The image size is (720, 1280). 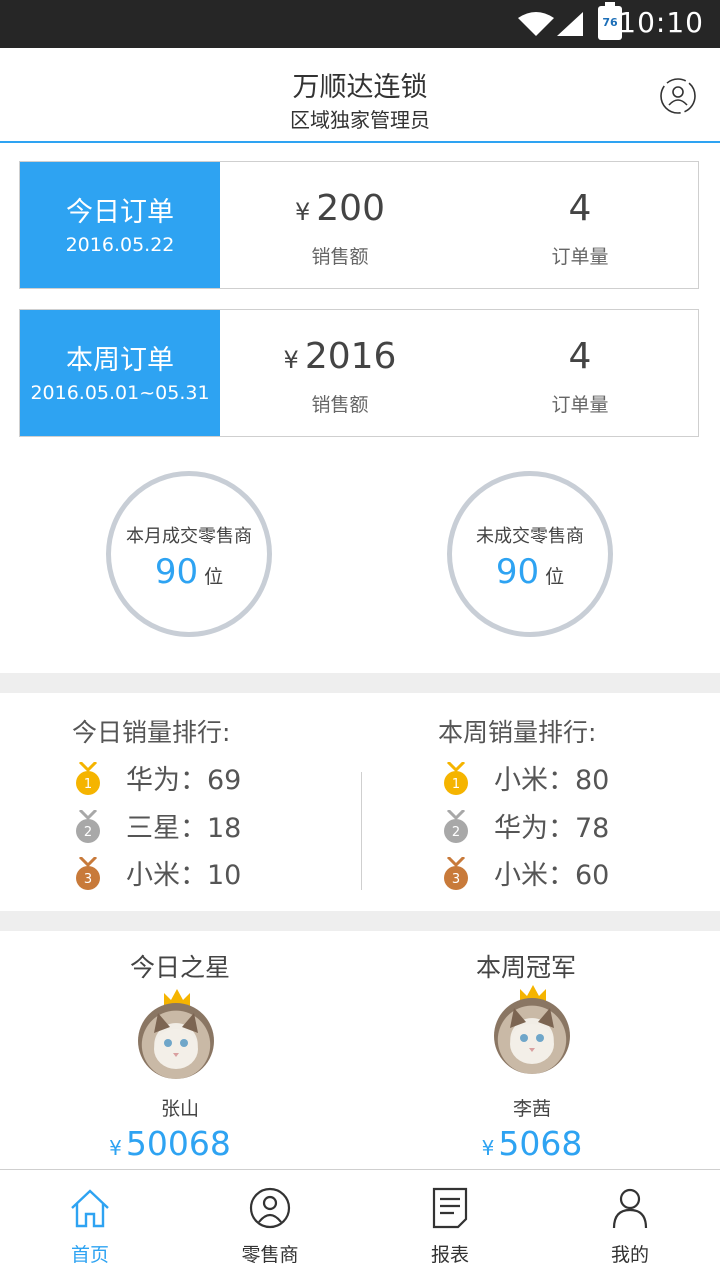 I want to click on week-sales-caption: 销售额, so click(x=340, y=405).